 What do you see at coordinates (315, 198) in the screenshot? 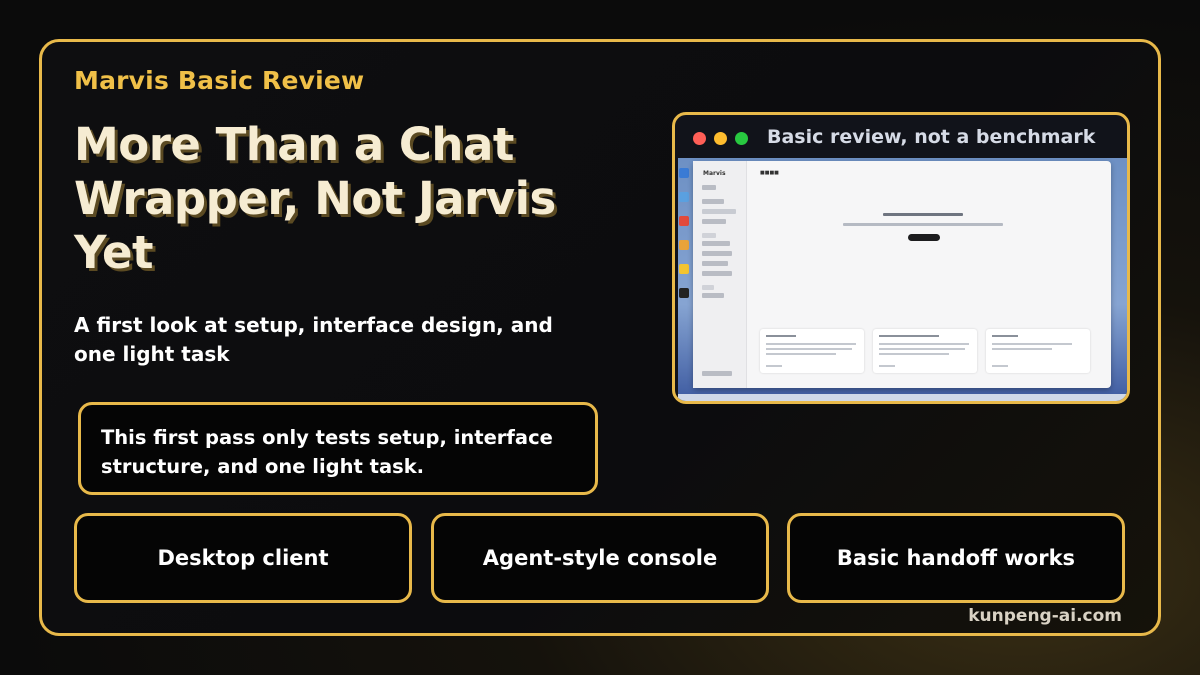
I see `page-title: More Than a Chat Wrapper, Not Jarvis Yet` at bounding box center [315, 198].